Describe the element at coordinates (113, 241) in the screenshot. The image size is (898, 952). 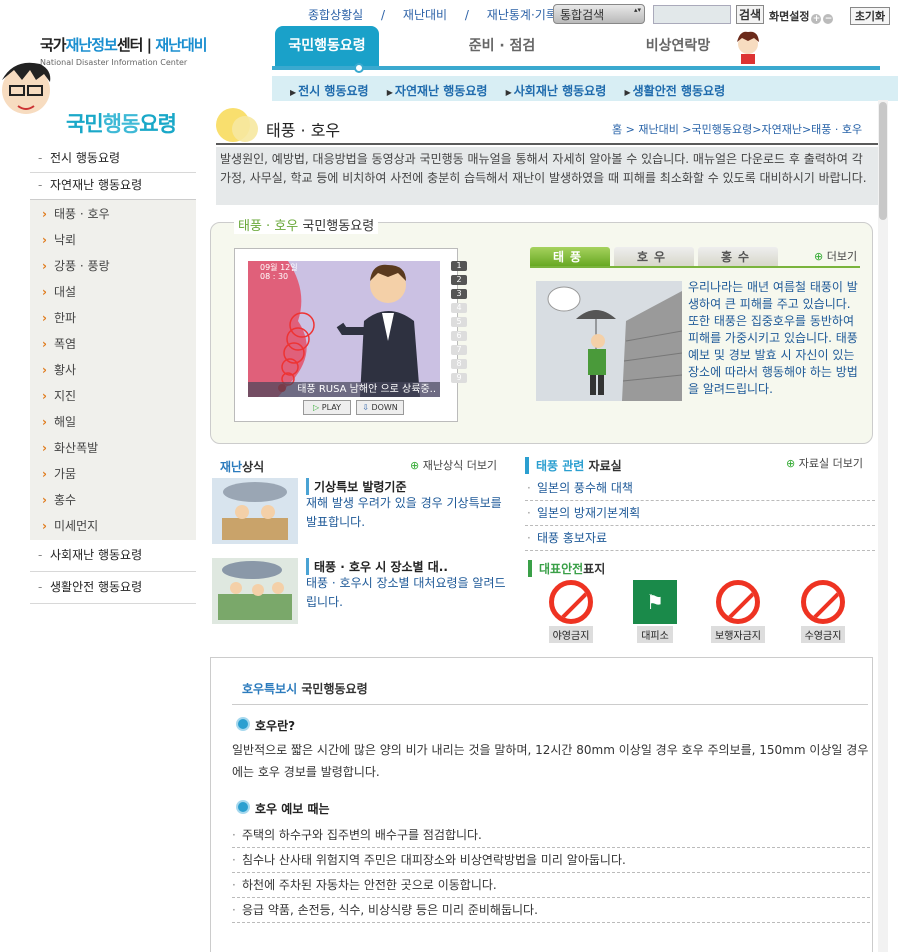
I see `sidebar-sub-lightning: 낙뢰` at that location.